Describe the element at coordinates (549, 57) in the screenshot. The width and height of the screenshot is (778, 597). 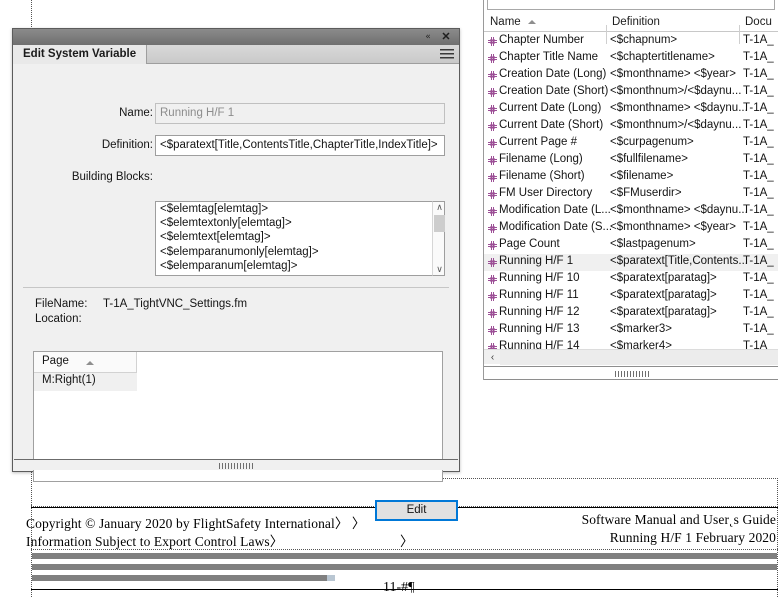
I see `variable-name: Chapter Title Name` at that location.